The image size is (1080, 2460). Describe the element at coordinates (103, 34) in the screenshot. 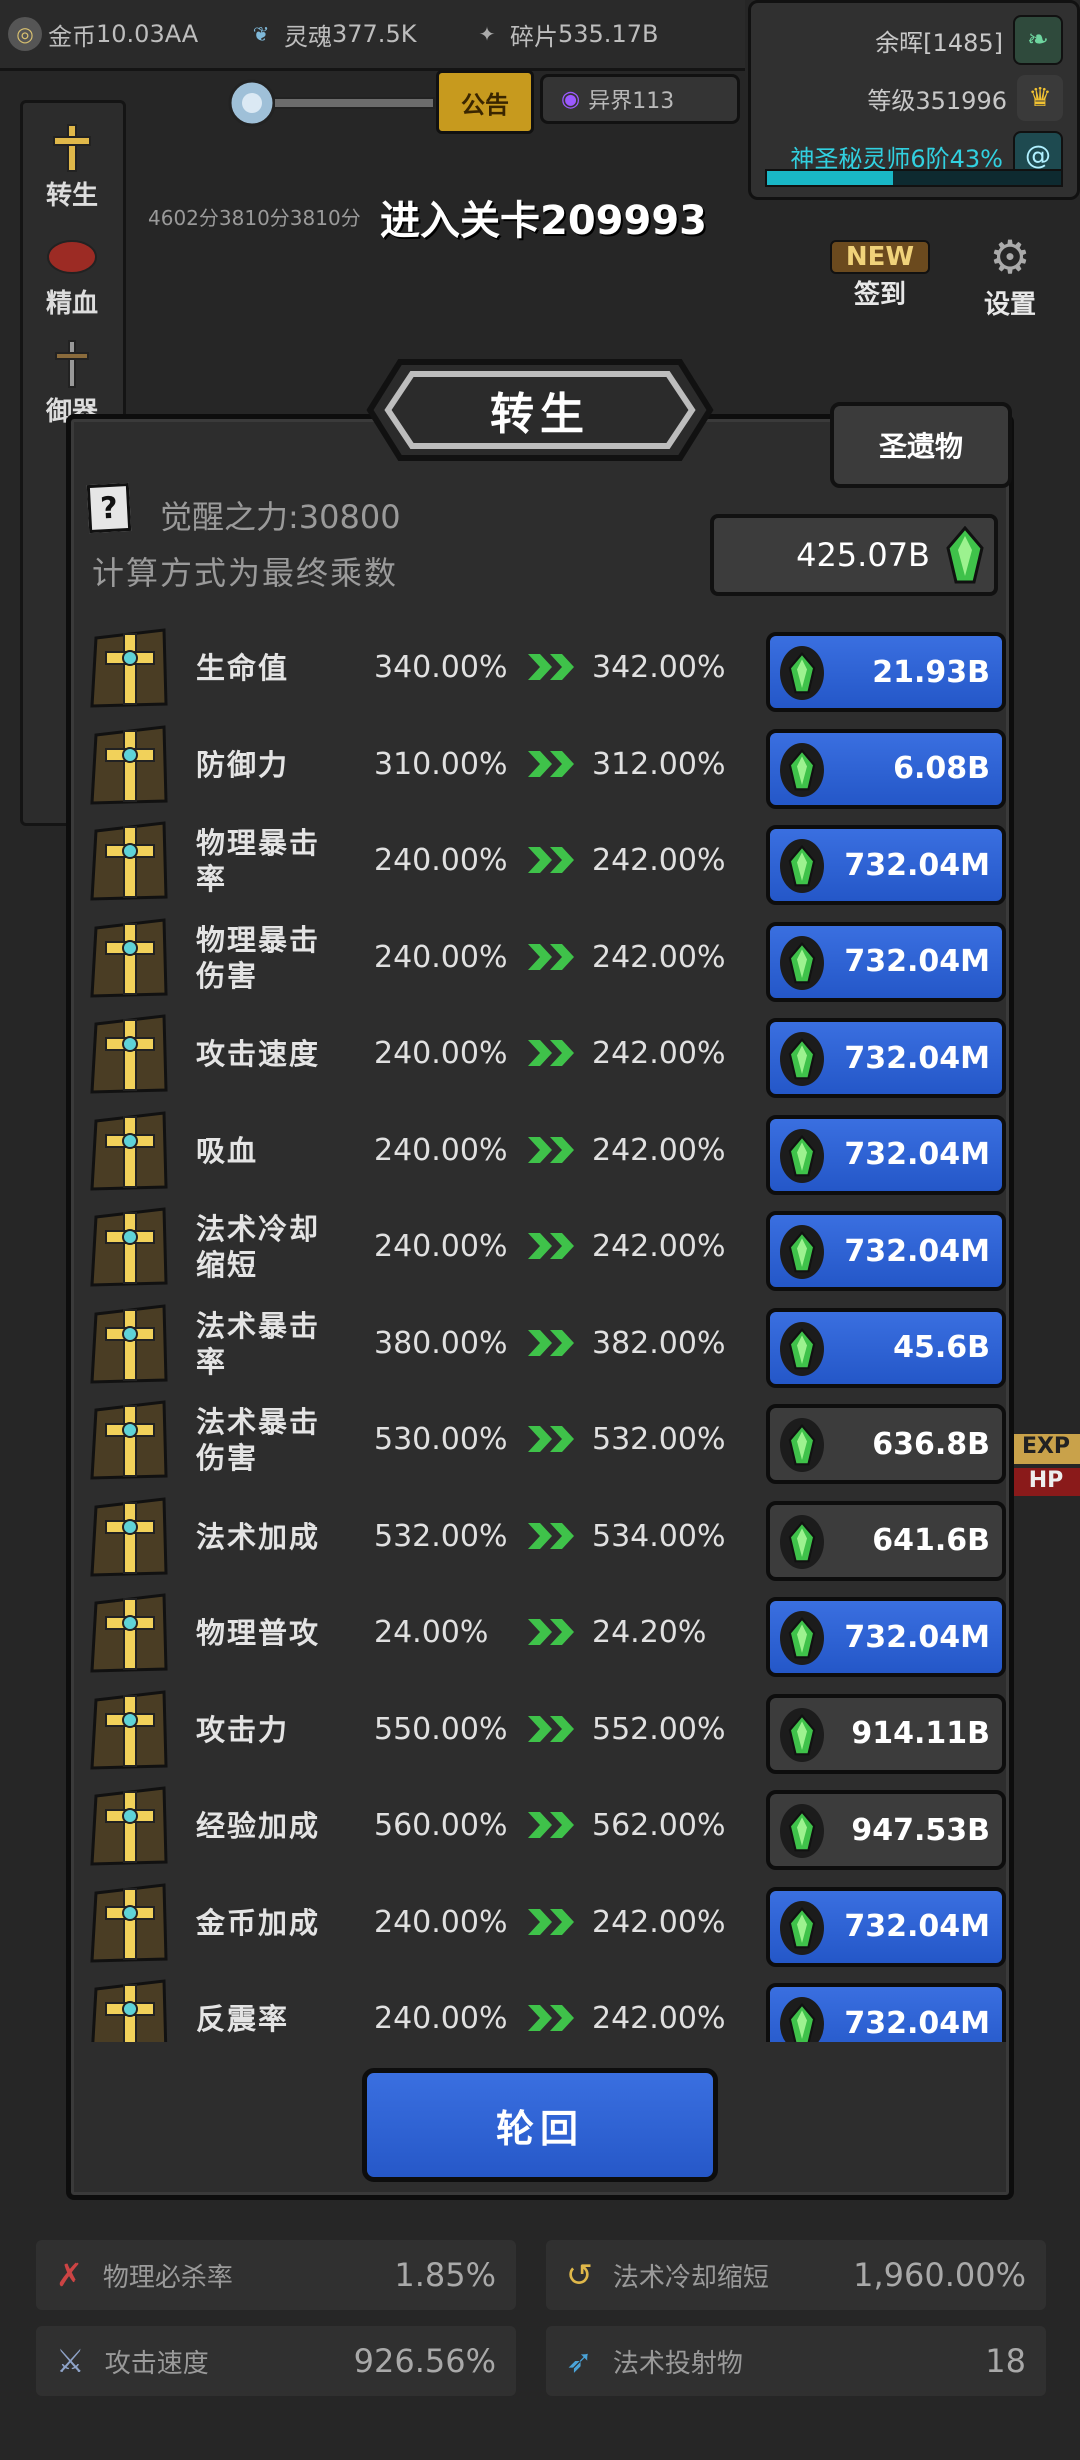

I see `coin-resource: ◎ 金币 10.03AA` at that location.